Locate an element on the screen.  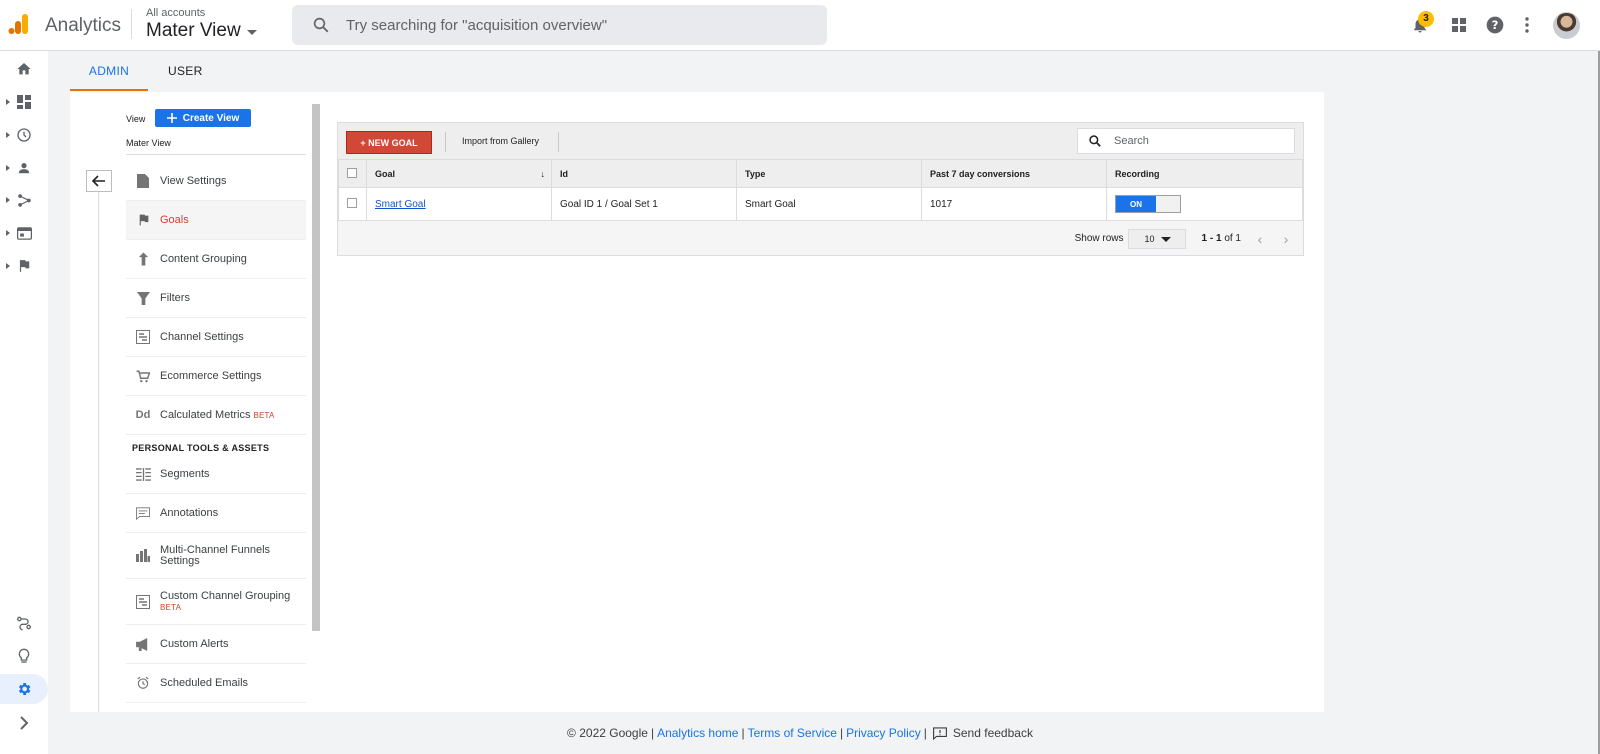
global-search: Try searching for "acquisition overview" is located at coordinates (559, 25).